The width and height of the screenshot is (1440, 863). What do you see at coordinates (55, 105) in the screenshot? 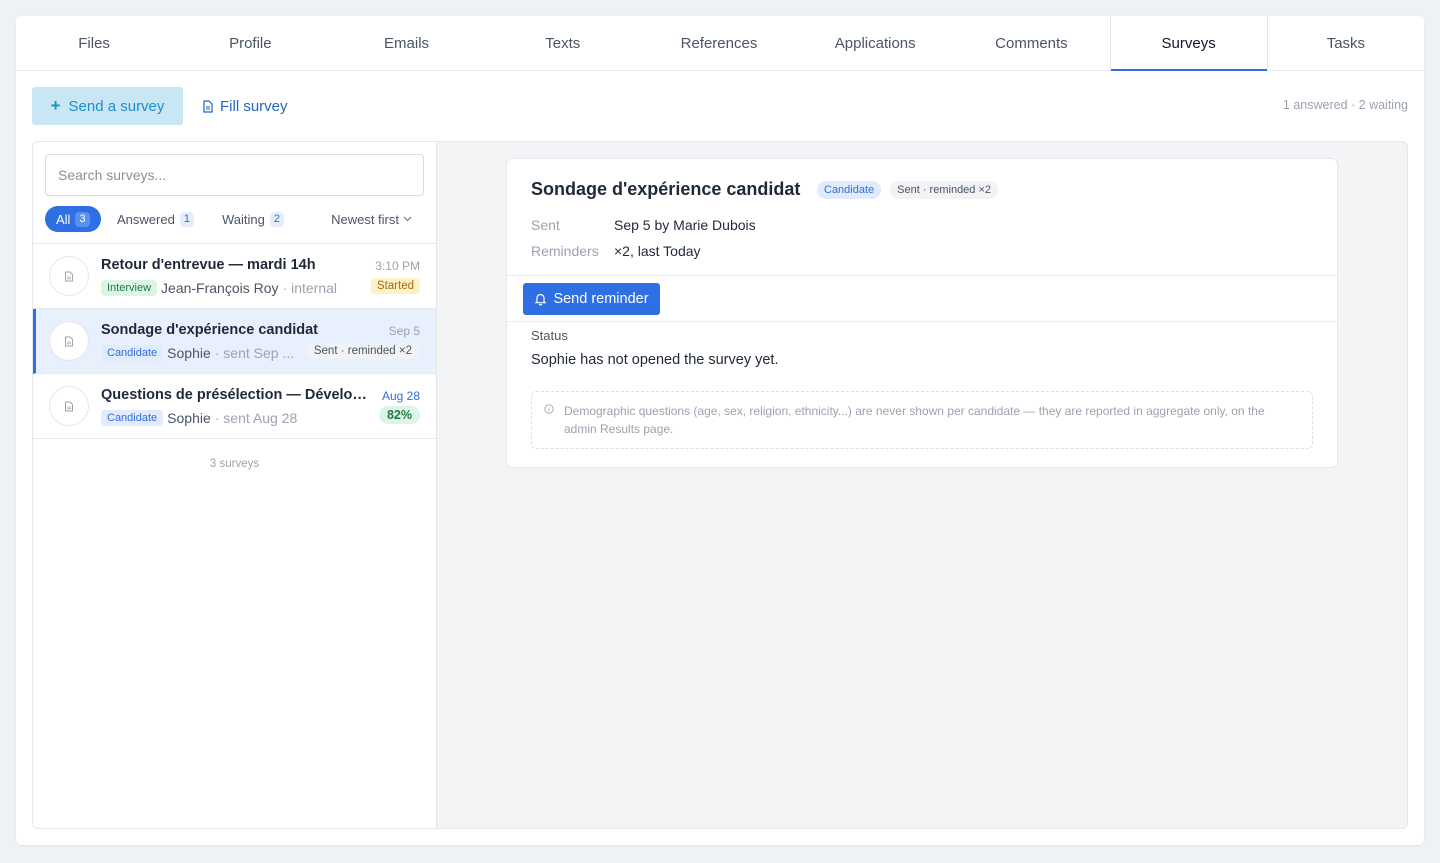
I see `plus-icon: +` at bounding box center [55, 105].